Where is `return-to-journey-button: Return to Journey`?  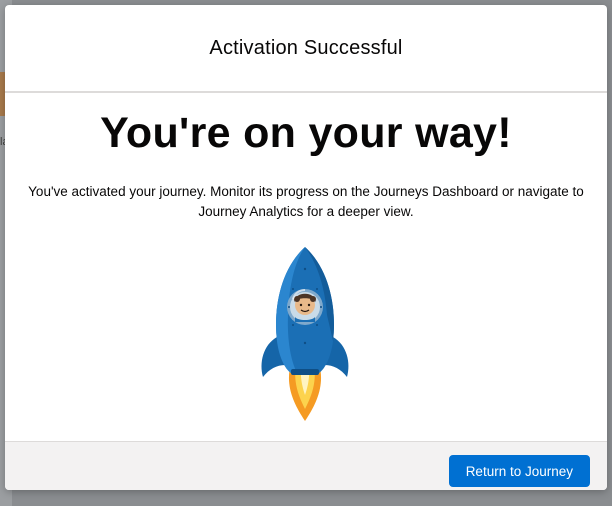
return-to-journey-button: Return to Journey is located at coordinates (519, 471).